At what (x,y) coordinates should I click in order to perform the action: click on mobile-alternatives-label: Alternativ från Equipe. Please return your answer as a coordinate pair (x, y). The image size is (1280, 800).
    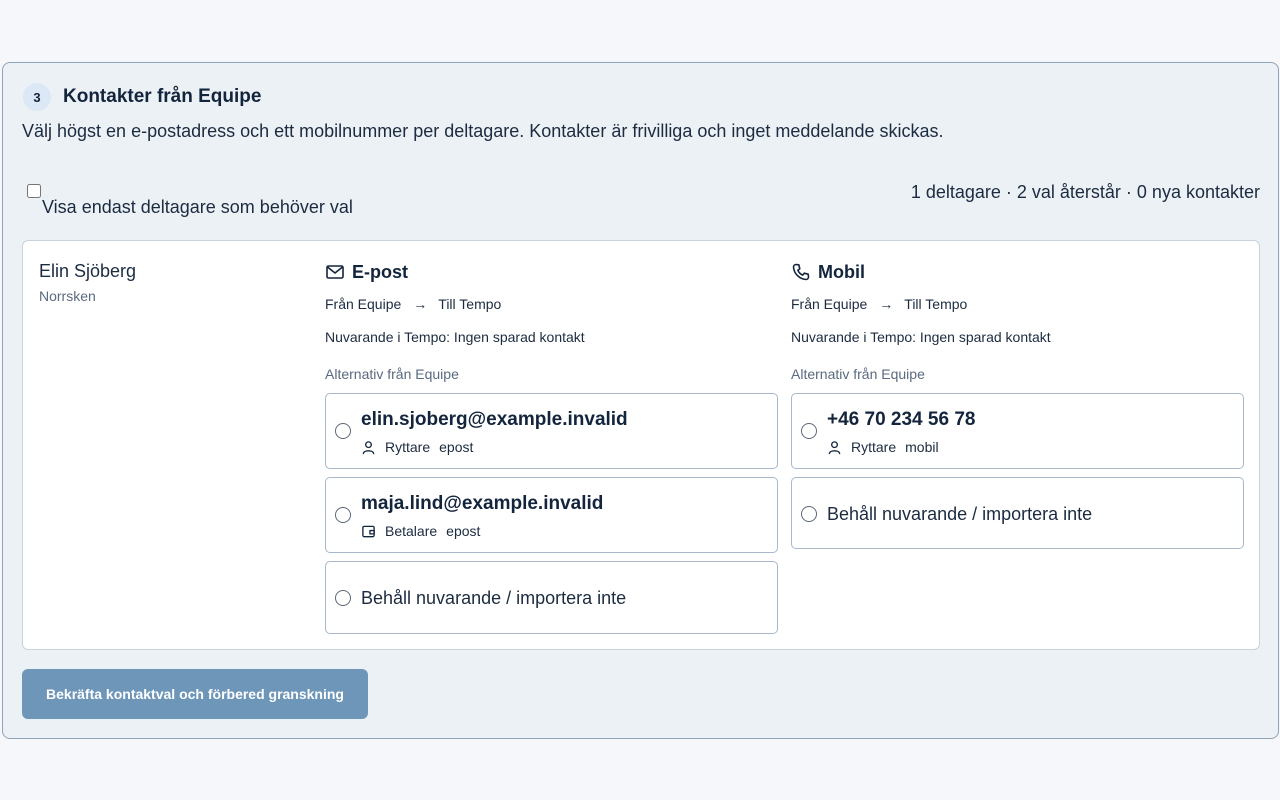
    Looking at the image, I should click on (858, 374).